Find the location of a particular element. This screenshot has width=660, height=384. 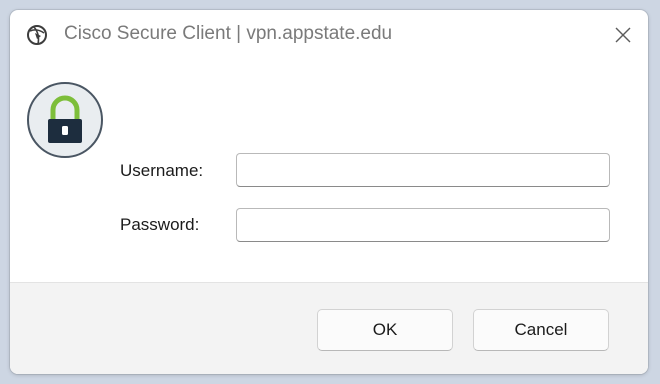

username-input is located at coordinates (423, 170).